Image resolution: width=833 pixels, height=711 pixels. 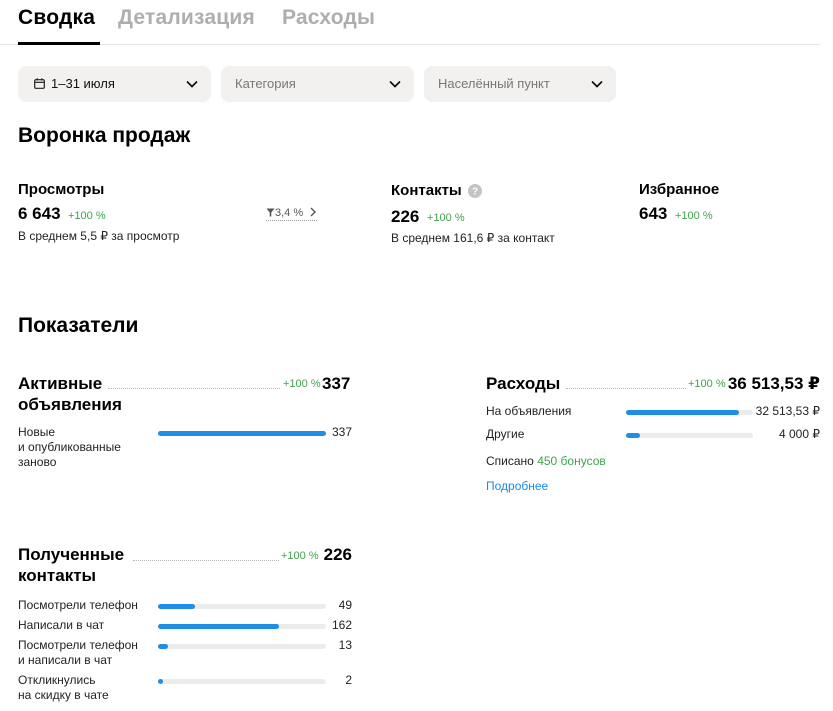 I want to click on contact-row-label-line1: Откликнулись, so click(x=57, y=680).